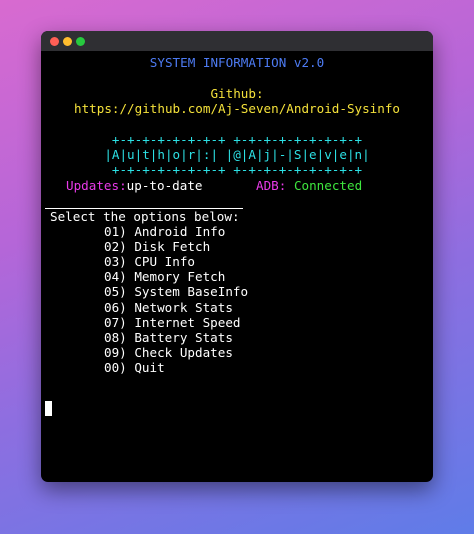  What do you see at coordinates (165, 276) in the screenshot?
I see `option-memory-fetch: 04) Memory Fetch` at bounding box center [165, 276].